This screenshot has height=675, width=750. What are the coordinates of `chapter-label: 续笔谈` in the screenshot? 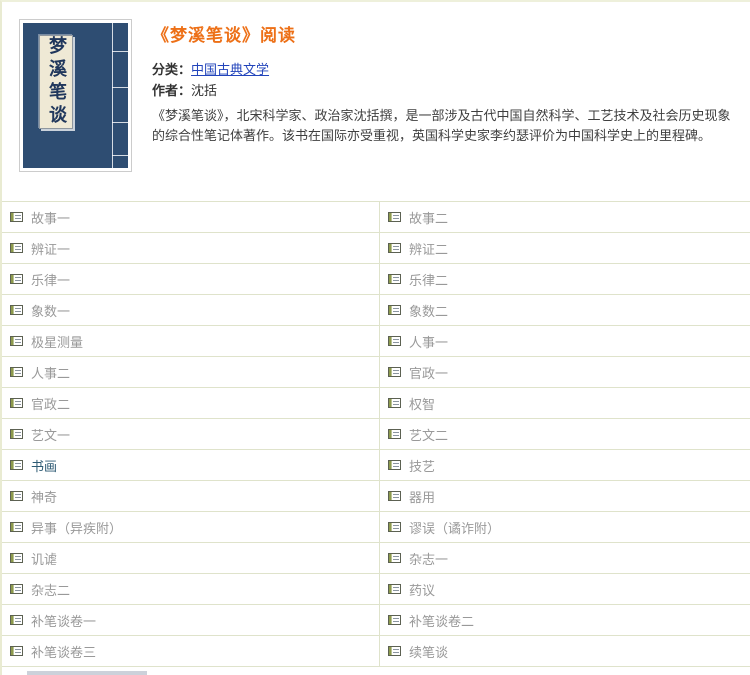 It's located at (429, 653).